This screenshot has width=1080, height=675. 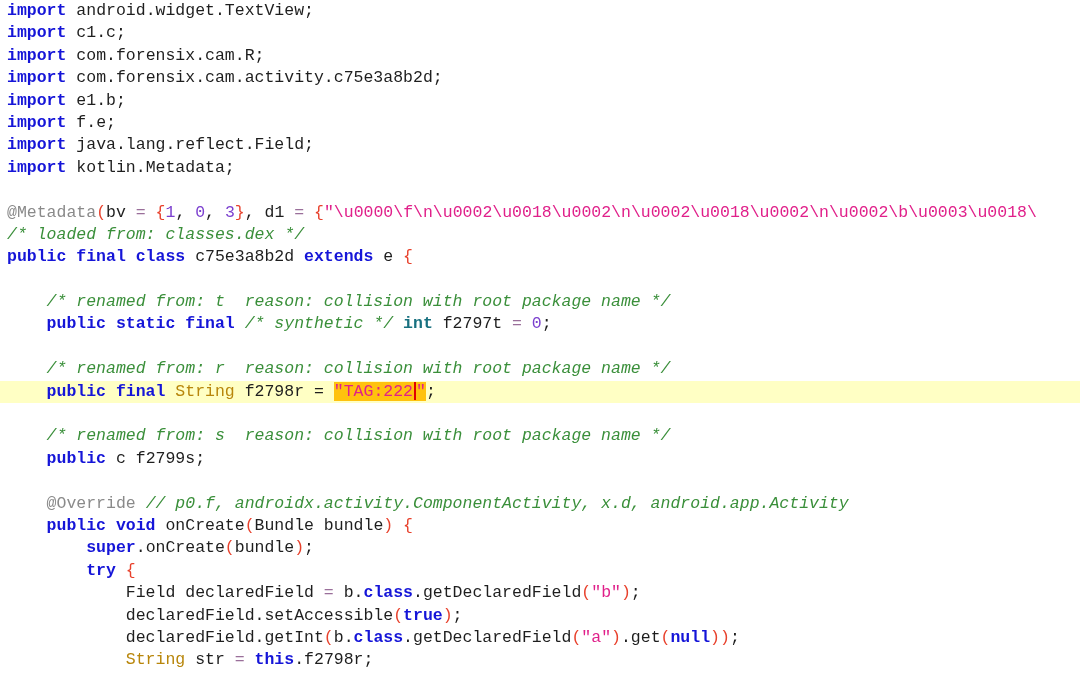 I want to click on code-line: public final String f2798r = "TAG:222 ";, so click(x=240, y=391).